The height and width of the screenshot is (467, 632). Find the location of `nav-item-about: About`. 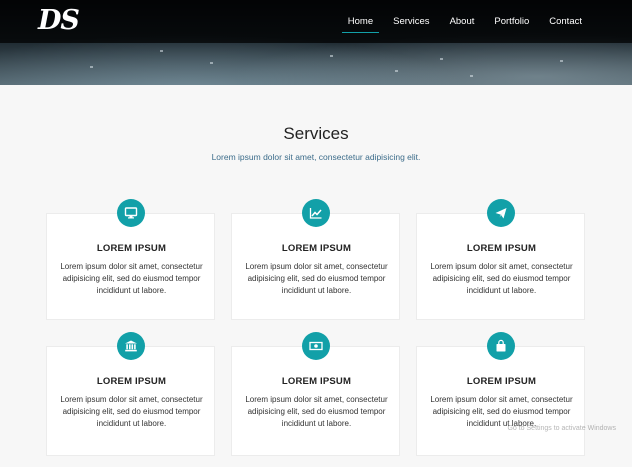

nav-item-about: About is located at coordinates (462, 22).